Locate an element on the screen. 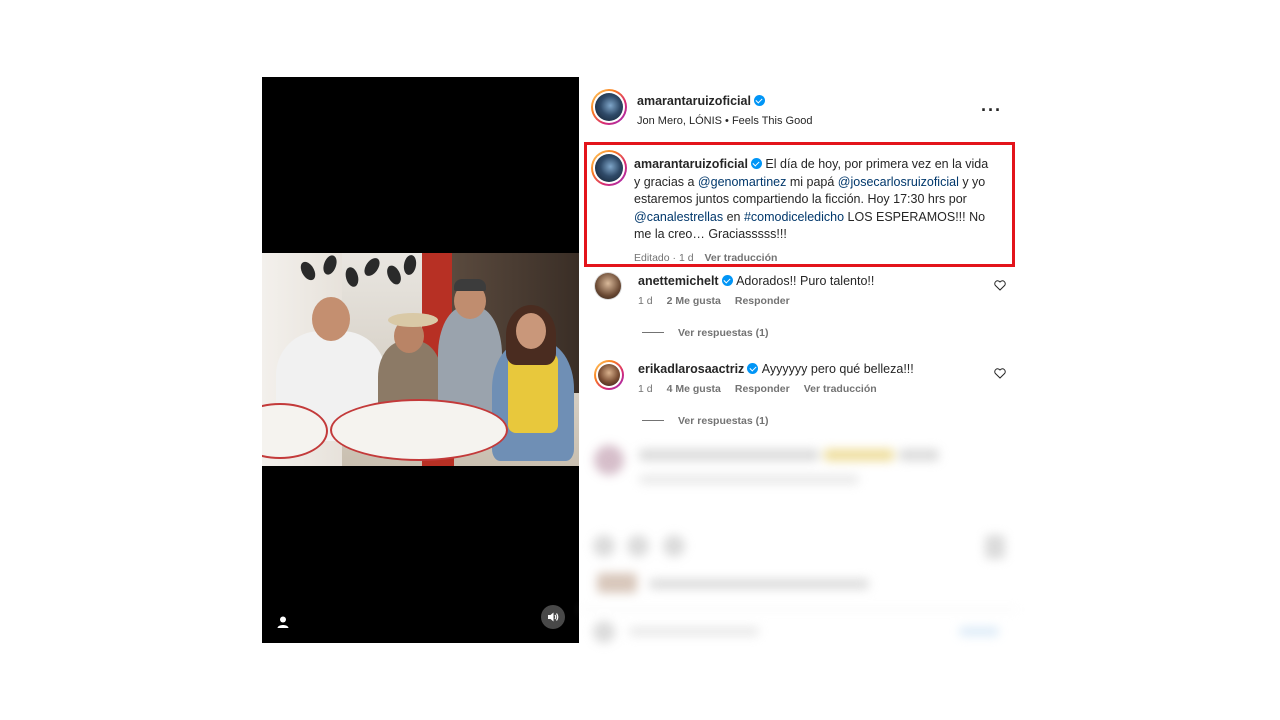  audio-attribution: Jon Mero, LÓNIS • Feels This Good is located at coordinates (724, 121).